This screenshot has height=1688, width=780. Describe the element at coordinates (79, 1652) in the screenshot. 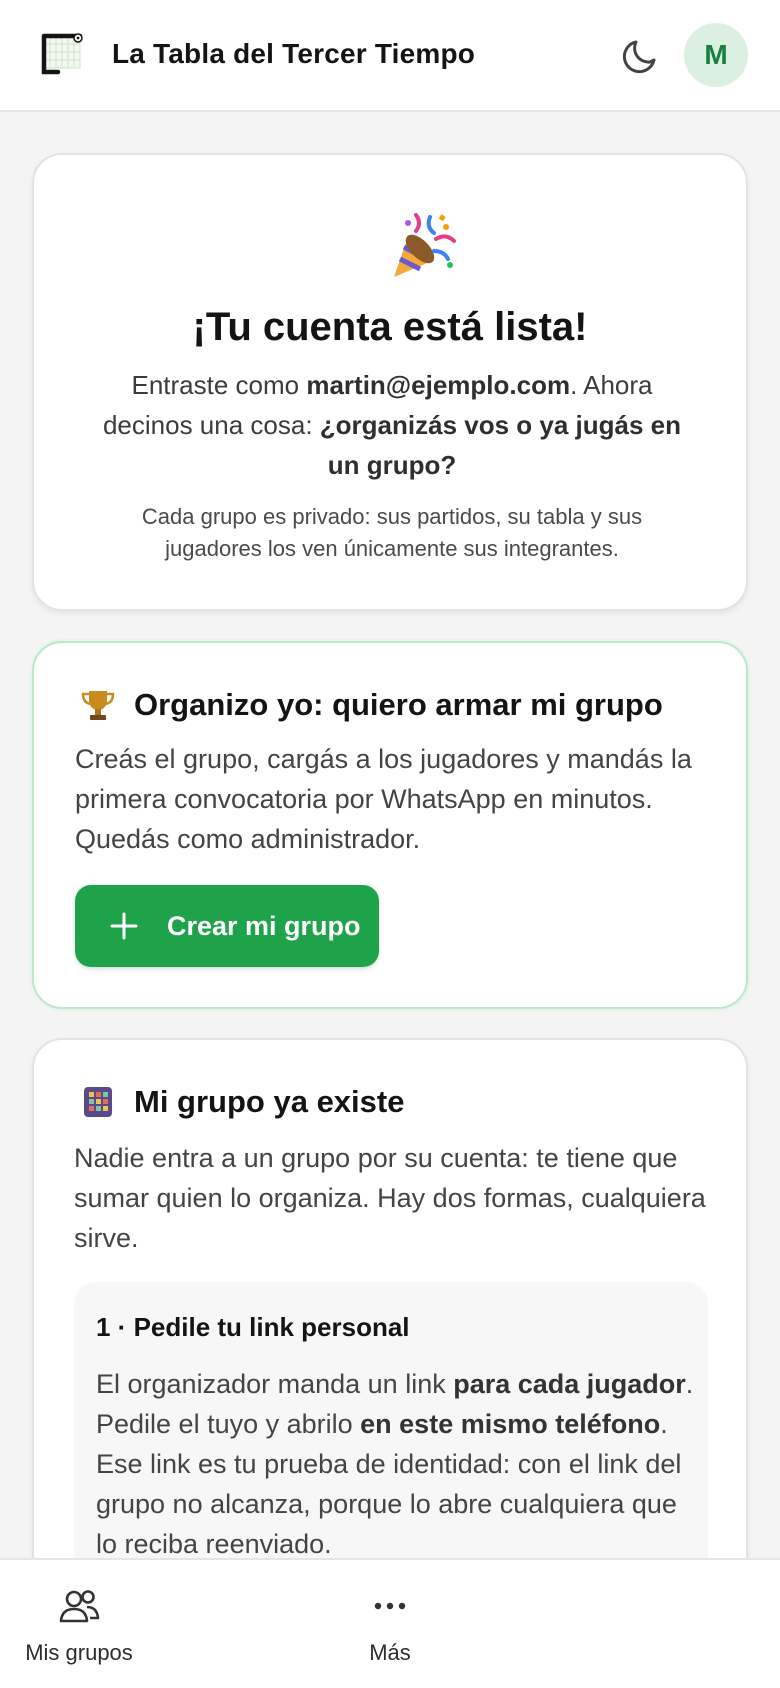

I see `nav-my-groups-label: Mis grupos` at that location.